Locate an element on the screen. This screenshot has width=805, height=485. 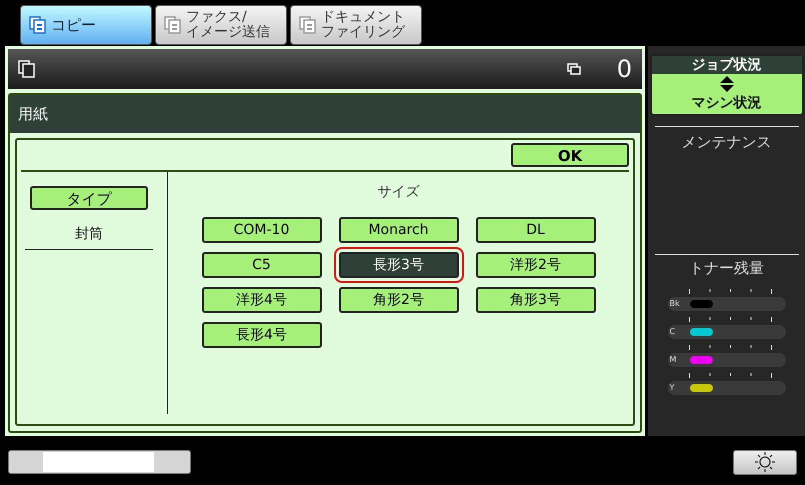
size-button: COM-10 is located at coordinates (262, 230).